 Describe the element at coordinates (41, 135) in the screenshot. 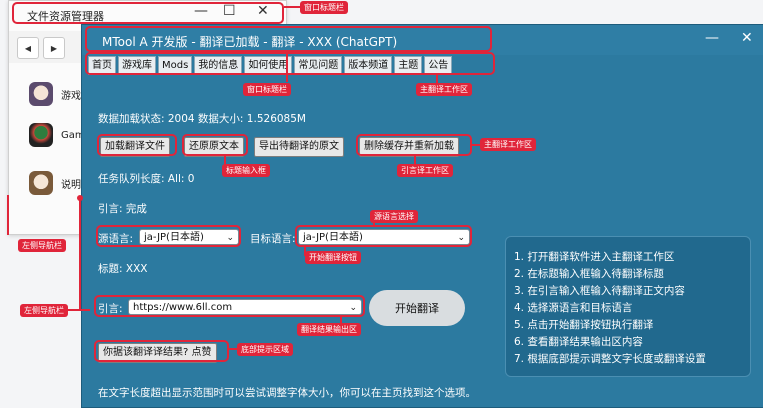

I see `game-character-icon` at that location.